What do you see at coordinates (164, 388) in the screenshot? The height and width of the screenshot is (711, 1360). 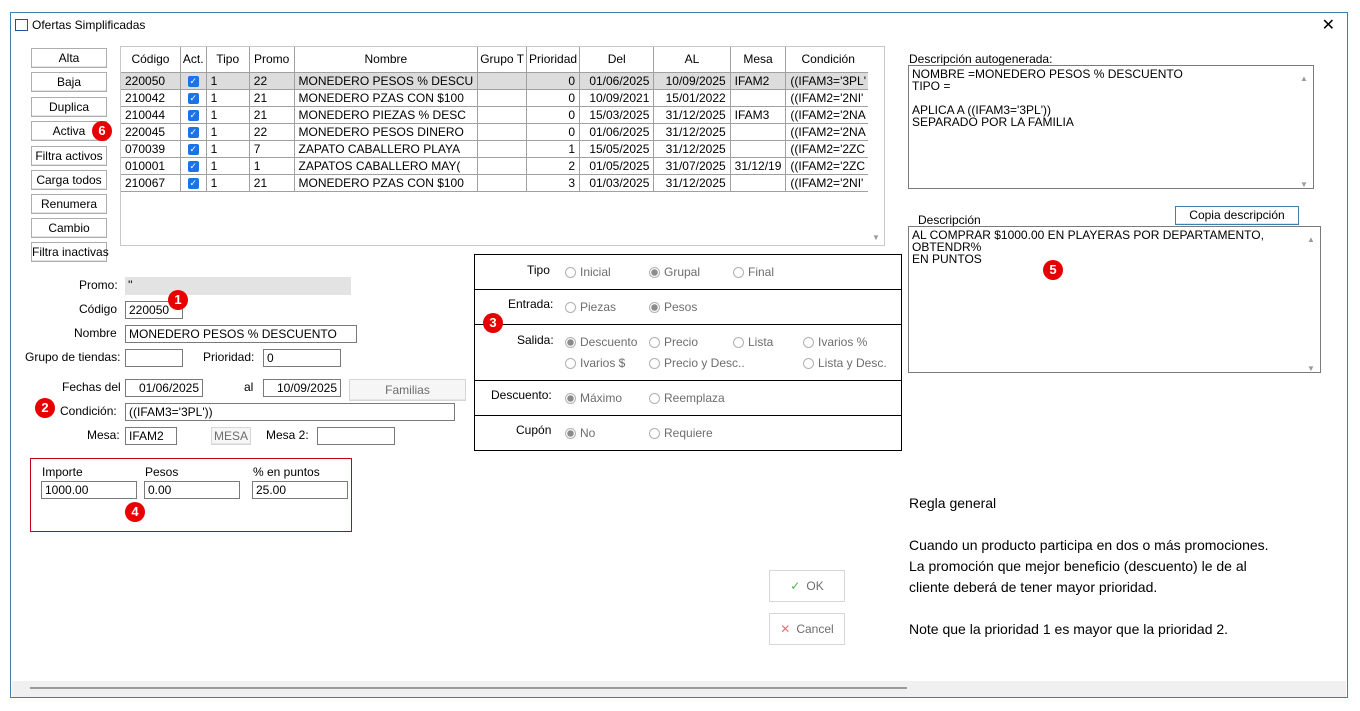 I see `fecha-del-input: 01/06/2025` at bounding box center [164, 388].